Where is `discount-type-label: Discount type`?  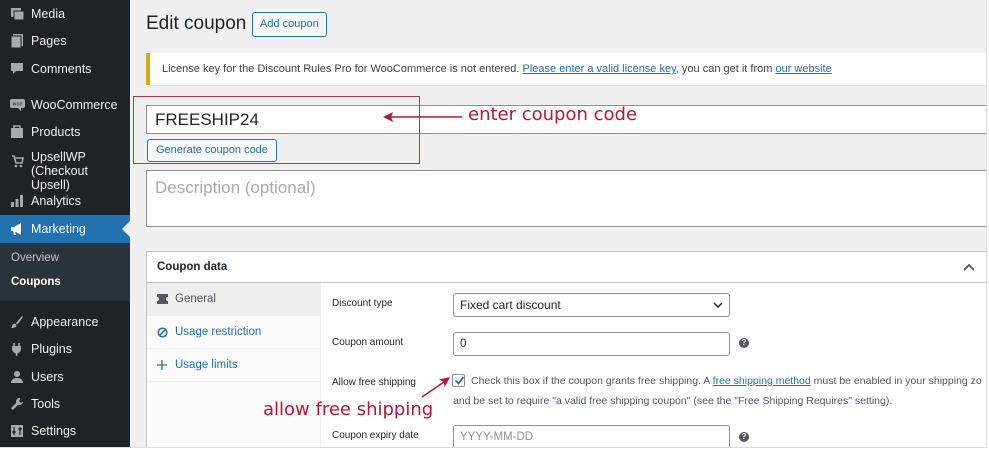
discount-type-label: Discount type is located at coordinates (362, 303).